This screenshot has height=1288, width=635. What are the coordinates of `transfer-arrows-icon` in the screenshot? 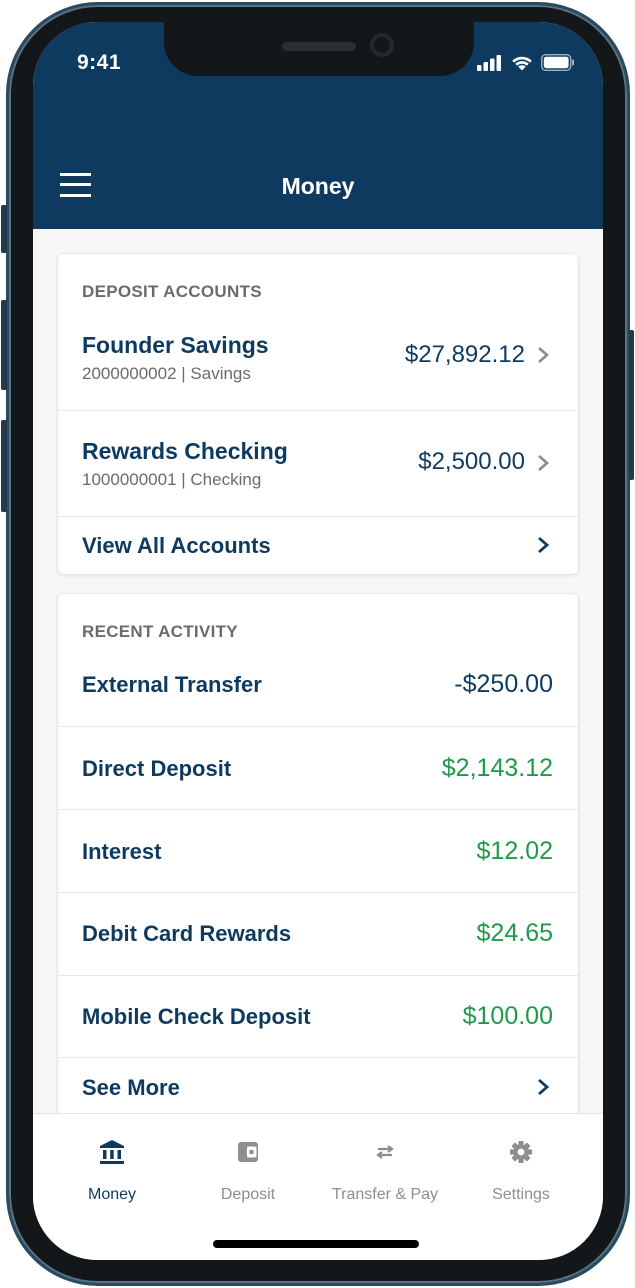 It's located at (385, 1152).